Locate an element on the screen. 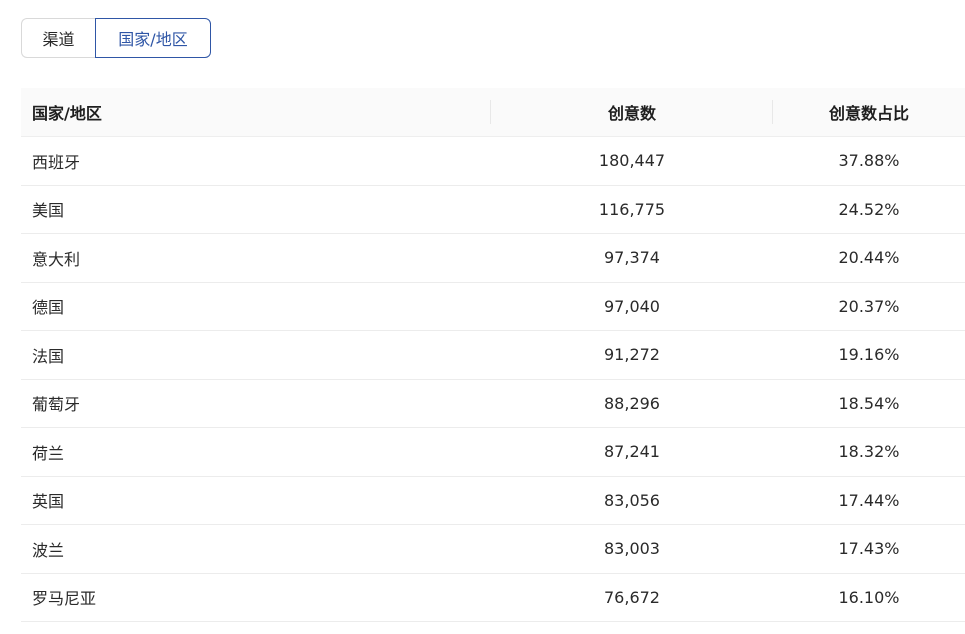  cell-share: 19.16% is located at coordinates (869, 355).